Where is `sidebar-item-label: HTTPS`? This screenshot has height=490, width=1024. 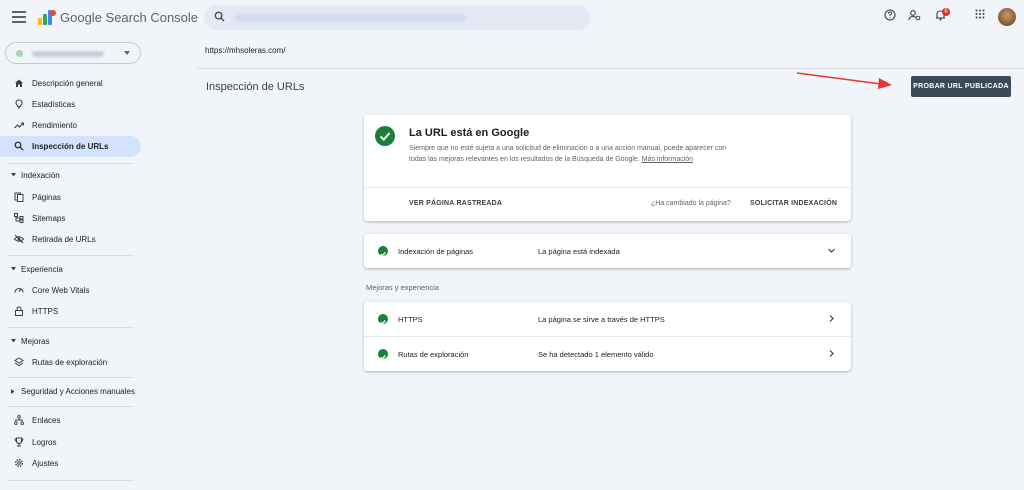 sidebar-item-label: HTTPS is located at coordinates (45, 311).